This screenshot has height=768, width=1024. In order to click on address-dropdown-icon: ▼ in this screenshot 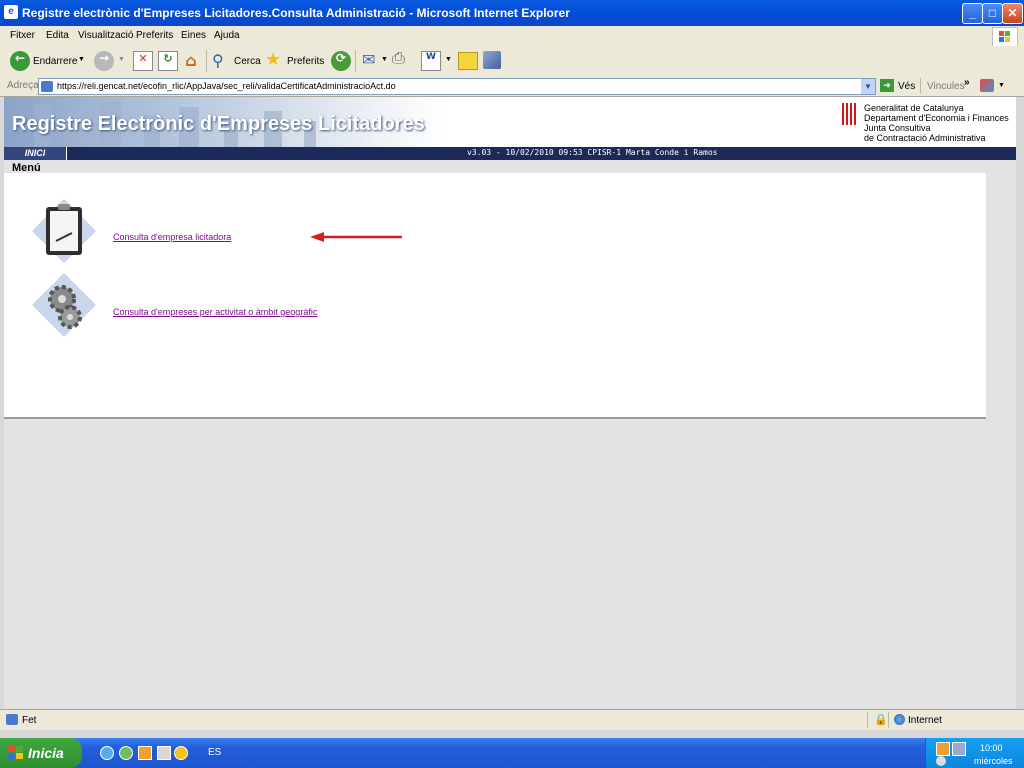, I will do `click(868, 86)`.